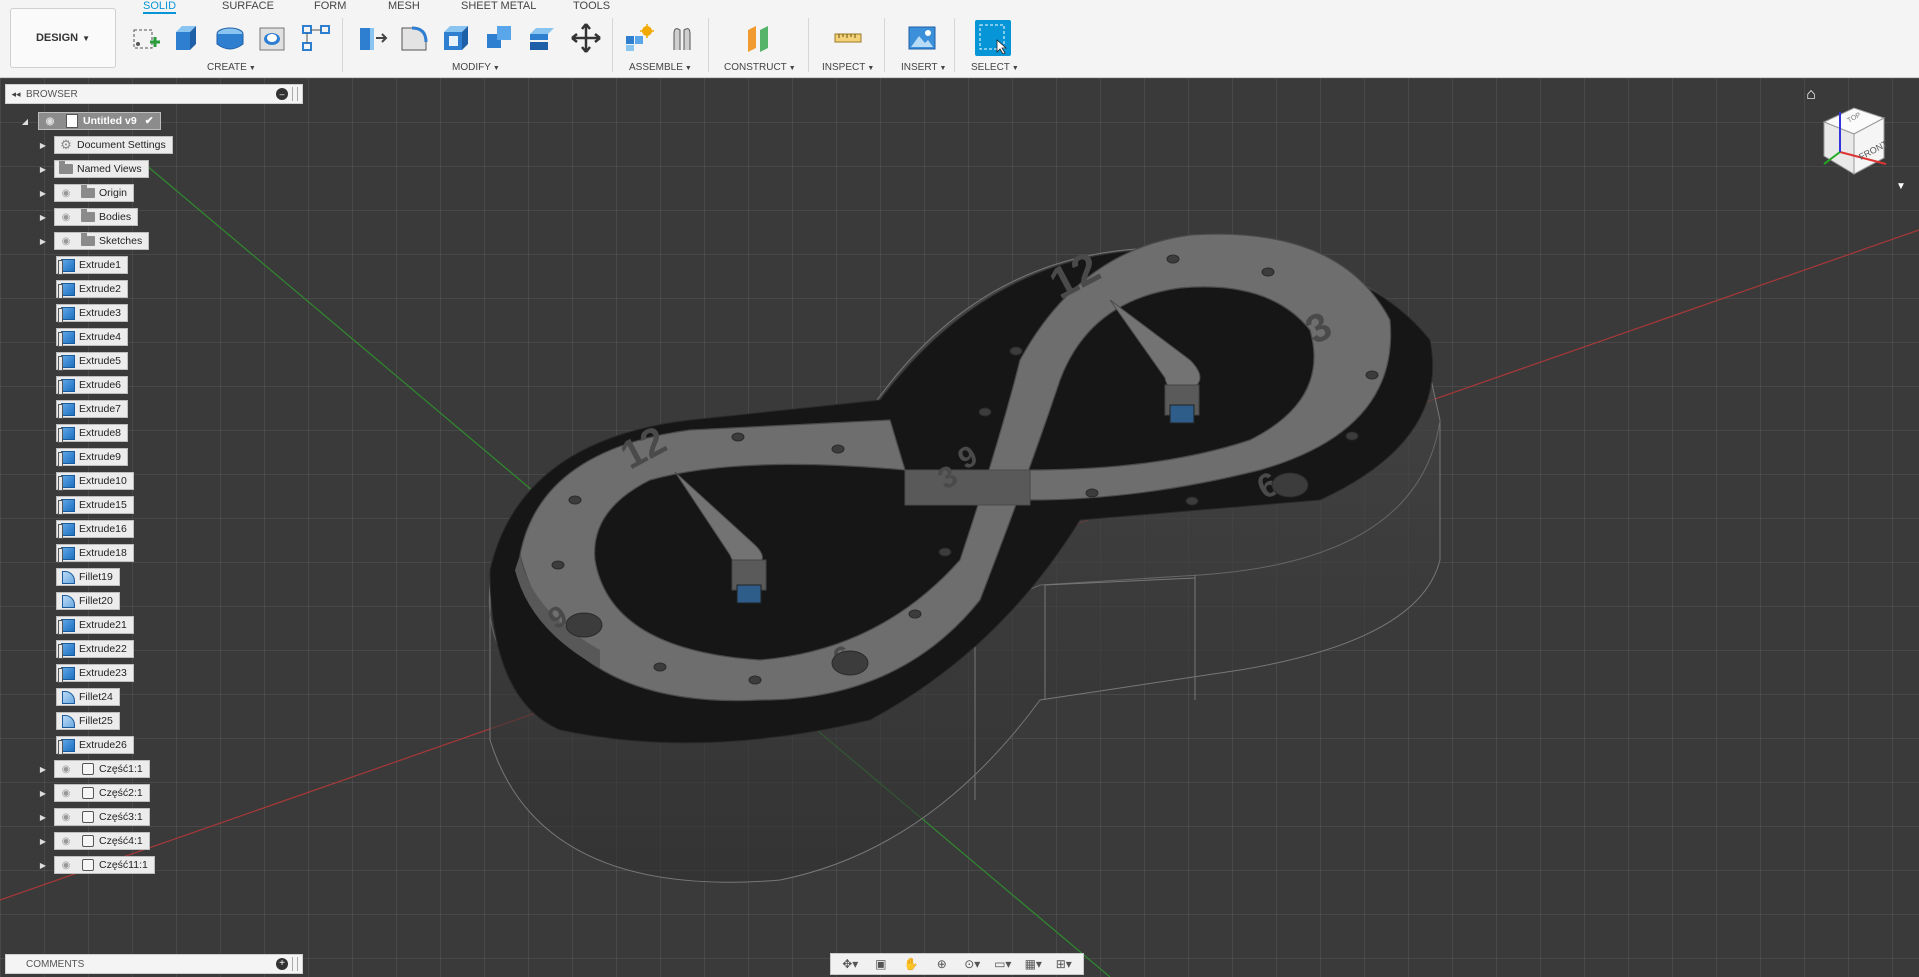 This screenshot has height=977, width=1919. Describe the element at coordinates (456, 38) in the screenshot. I see `shell-icon` at that location.